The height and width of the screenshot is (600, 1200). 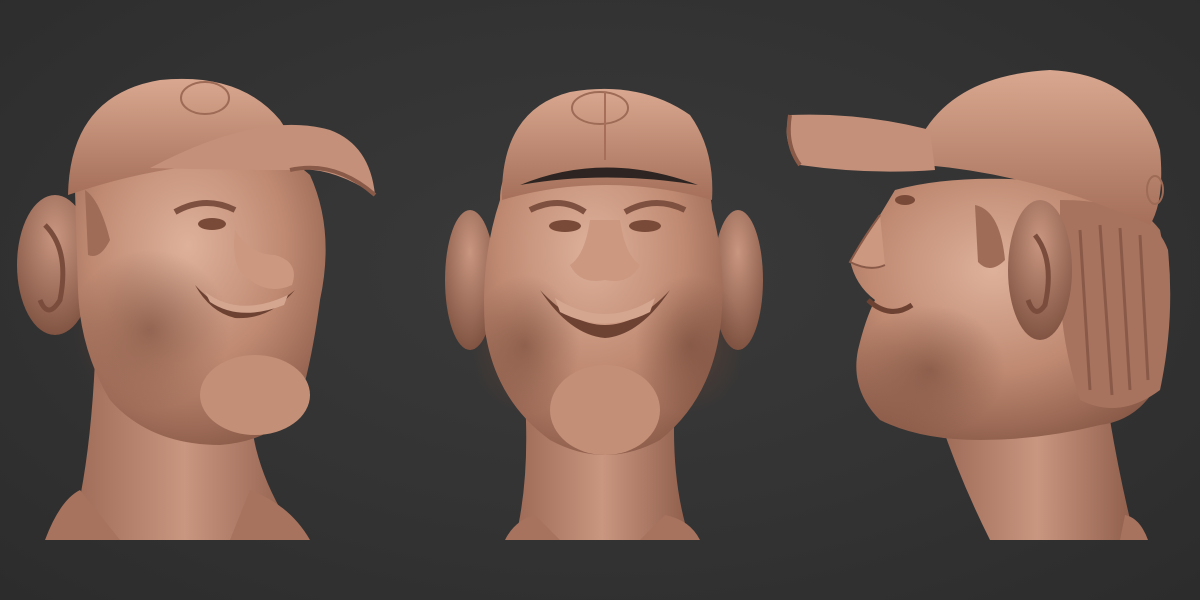 What do you see at coordinates (930, 370) in the screenshot?
I see `jaw-stubble` at bounding box center [930, 370].